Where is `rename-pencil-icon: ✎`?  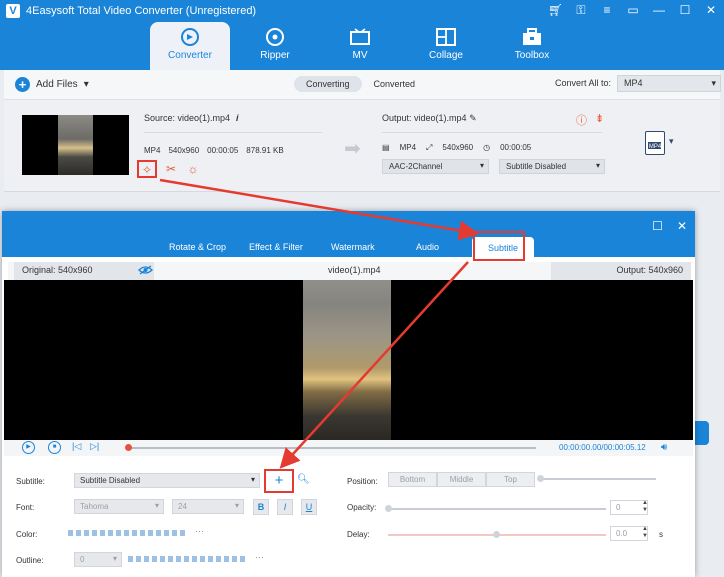
rename-pencil-icon: ✎ is located at coordinates (473, 118).